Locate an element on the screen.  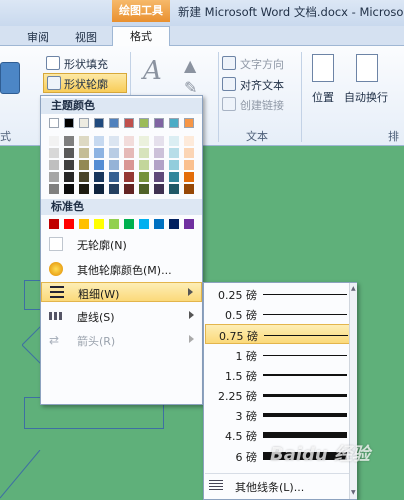
shape-outline-button: 形状轮廓 is located at coordinates (85, 83).